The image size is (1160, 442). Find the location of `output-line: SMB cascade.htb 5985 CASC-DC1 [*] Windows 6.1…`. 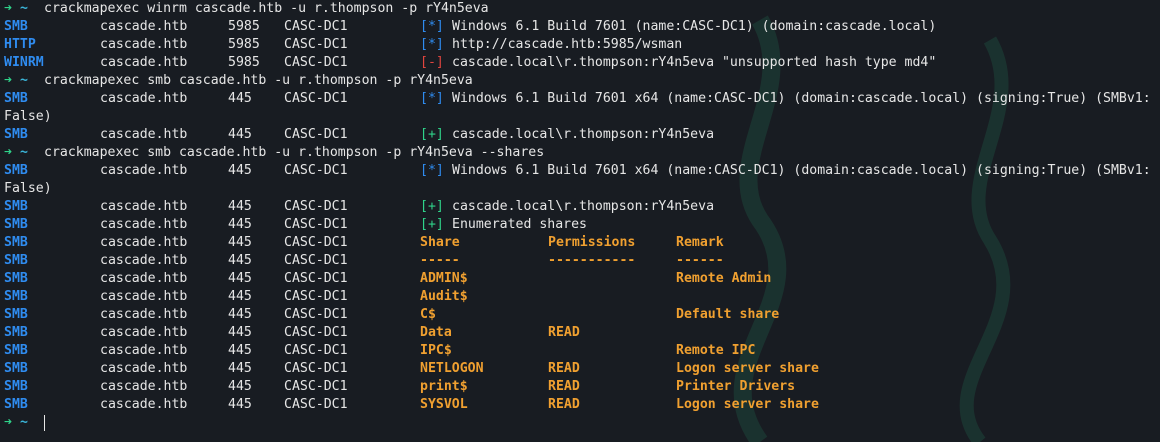

output-line: SMB cascade.htb 5985 CASC-DC1 [*] Windows 6.1… is located at coordinates (582, 27).